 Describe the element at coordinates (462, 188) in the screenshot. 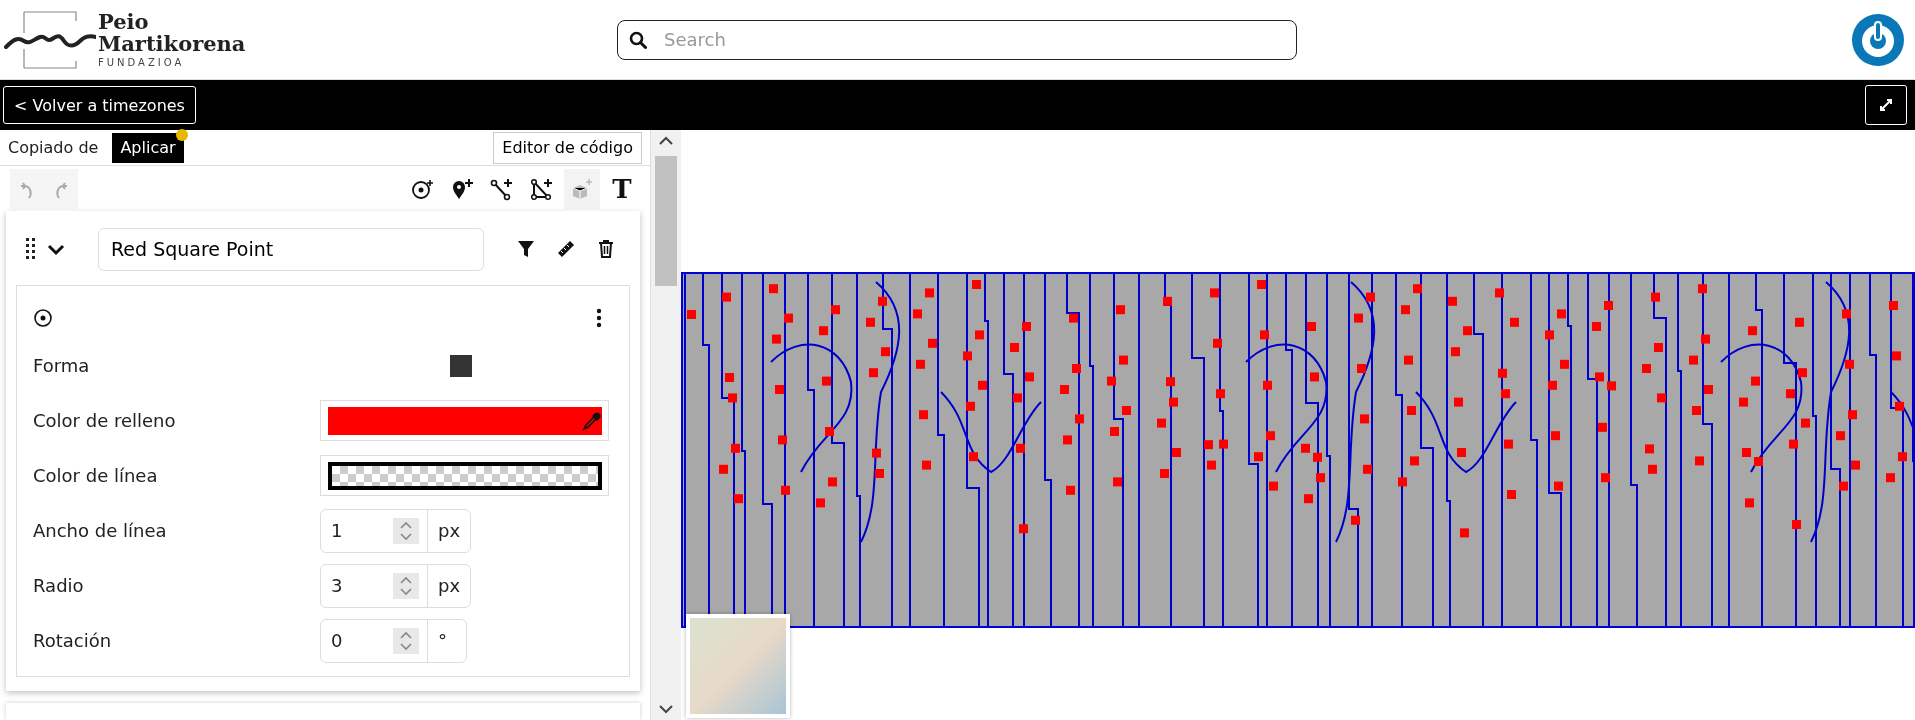

I see `add-marker-icon` at that location.